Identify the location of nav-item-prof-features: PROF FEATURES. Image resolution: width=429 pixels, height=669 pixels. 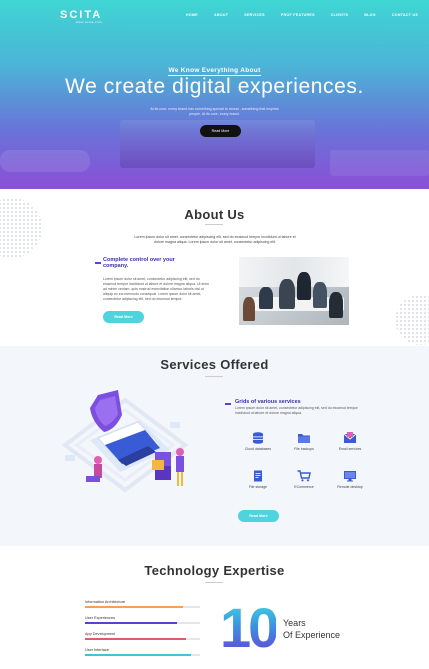
(298, 15).